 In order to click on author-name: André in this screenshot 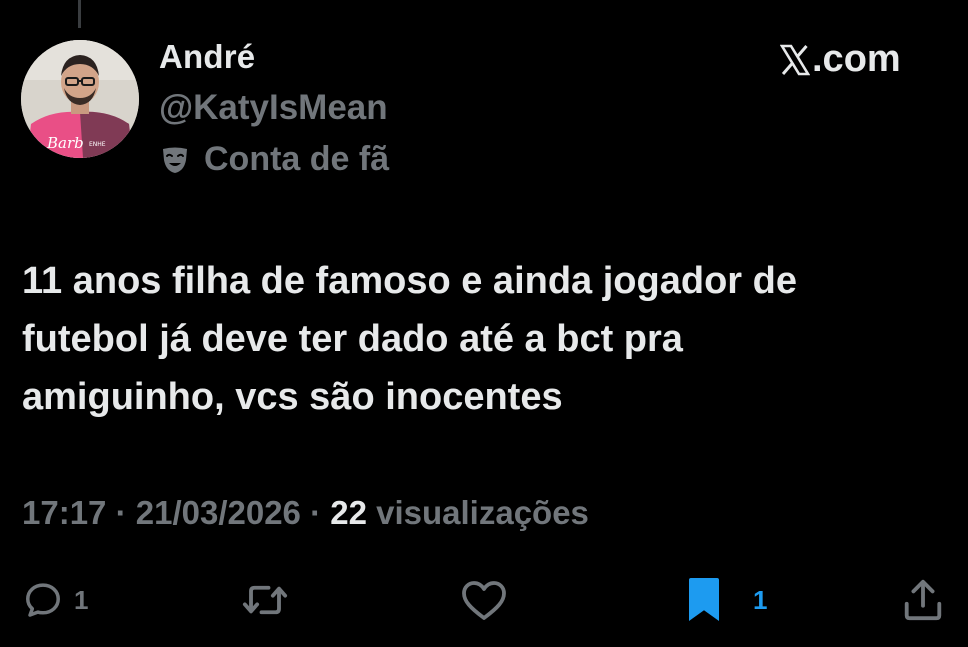, I will do `click(207, 57)`.